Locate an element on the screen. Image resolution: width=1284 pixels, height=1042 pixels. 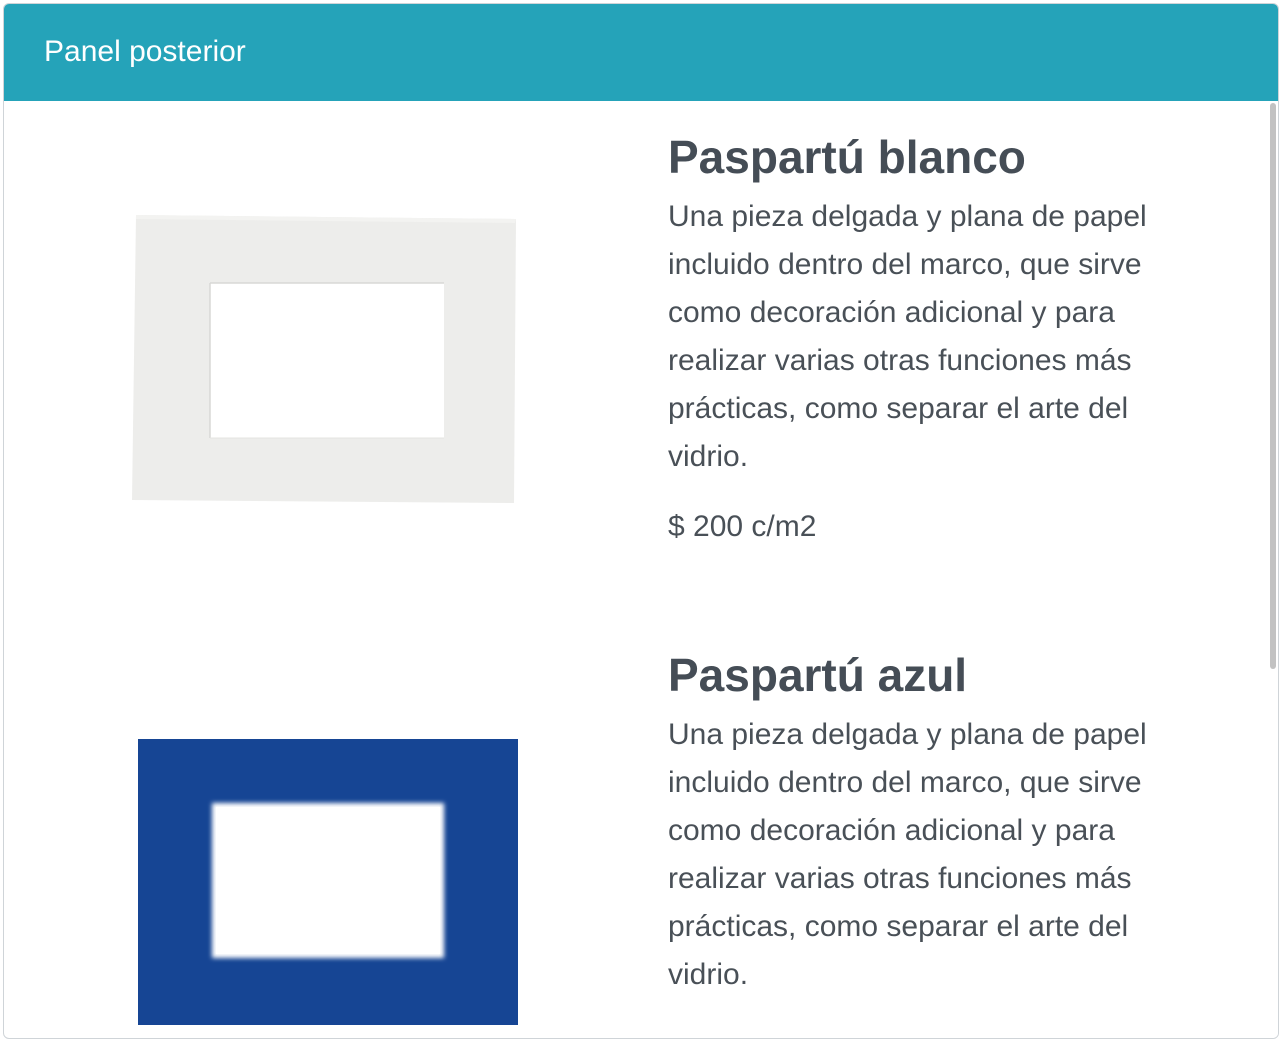
product-price: $ 200 c/m2 is located at coordinates (742, 526).